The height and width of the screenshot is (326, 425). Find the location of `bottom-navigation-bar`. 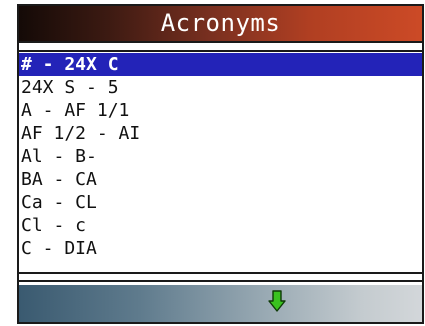

bottom-navigation-bar is located at coordinates (220, 301).